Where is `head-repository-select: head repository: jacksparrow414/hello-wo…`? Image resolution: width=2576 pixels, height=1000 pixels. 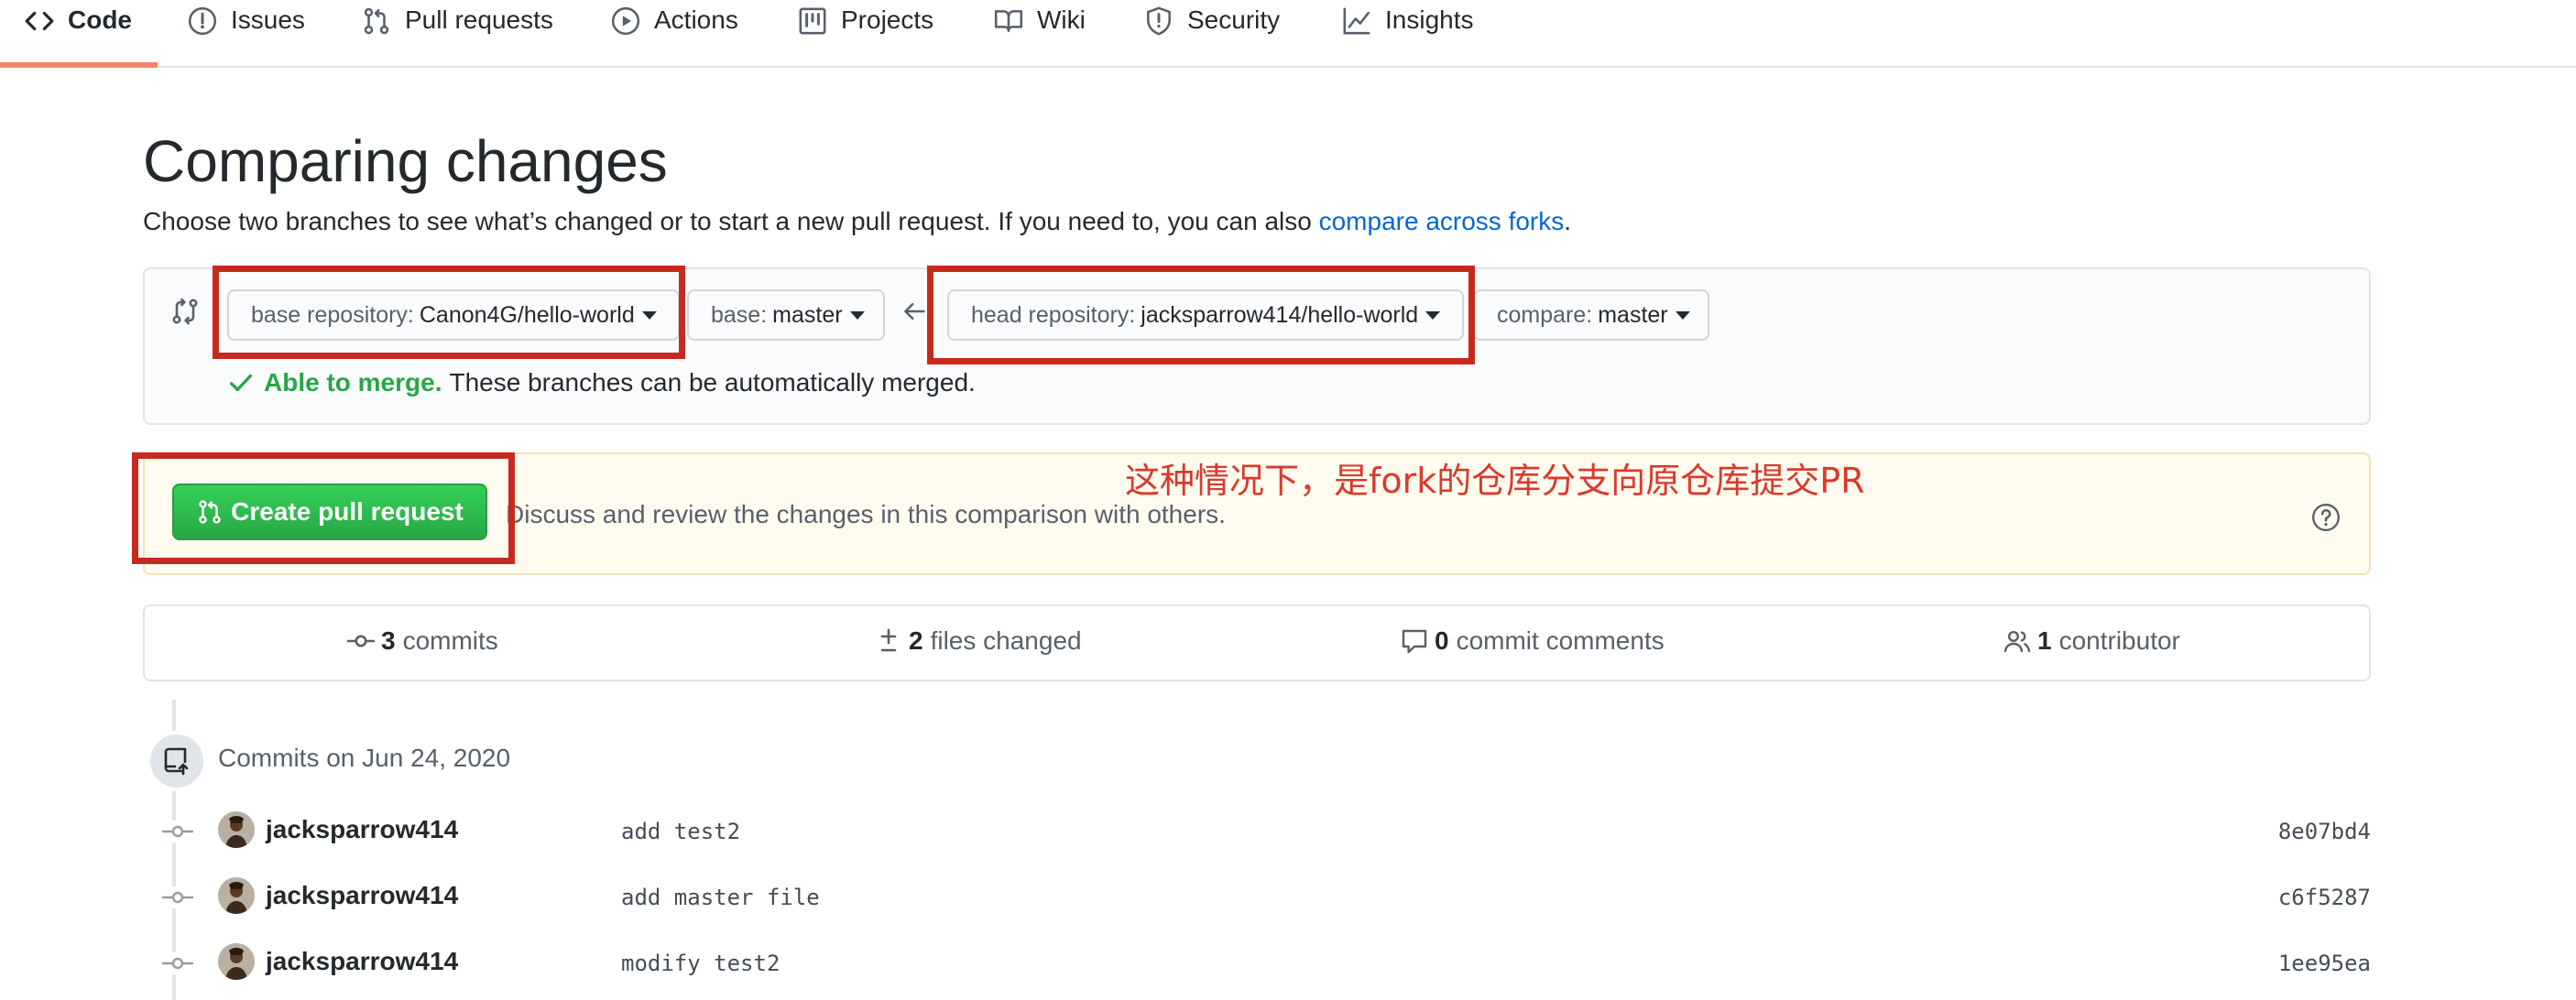 head-repository-select: head repository: jacksparrow414/hello-wo… is located at coordinates (1206, 315).